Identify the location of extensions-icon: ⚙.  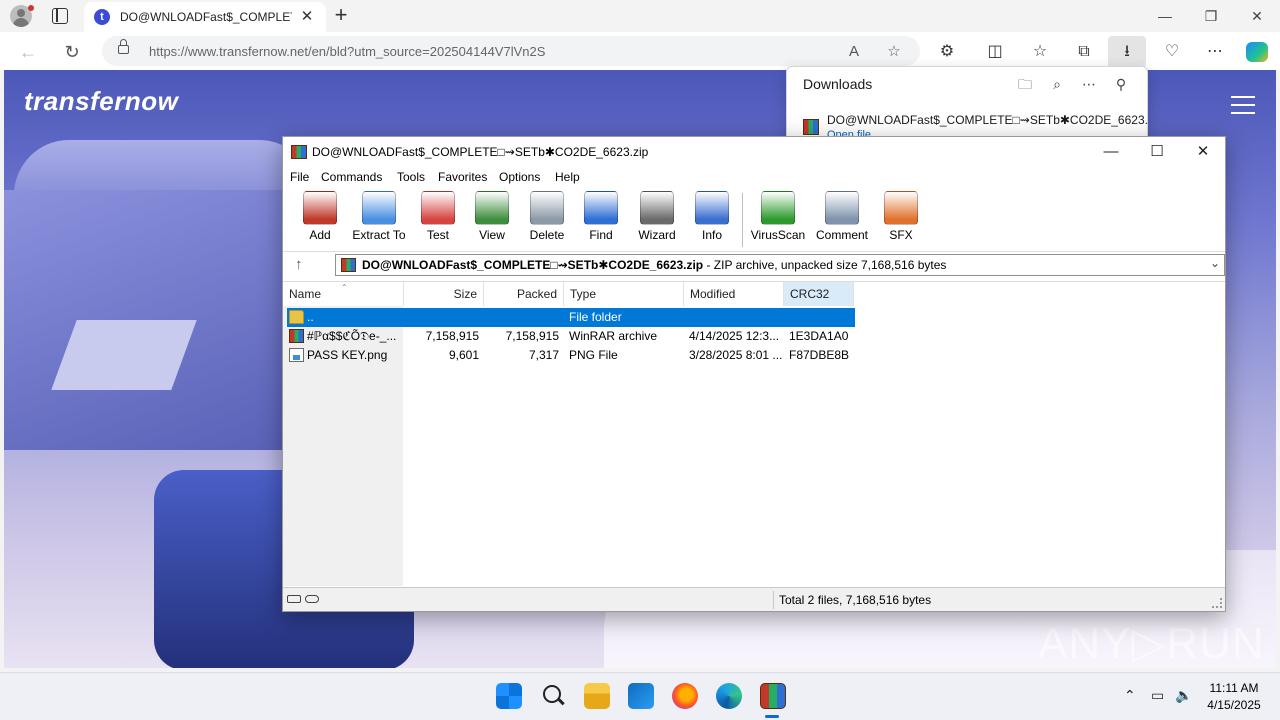
(947, 52).